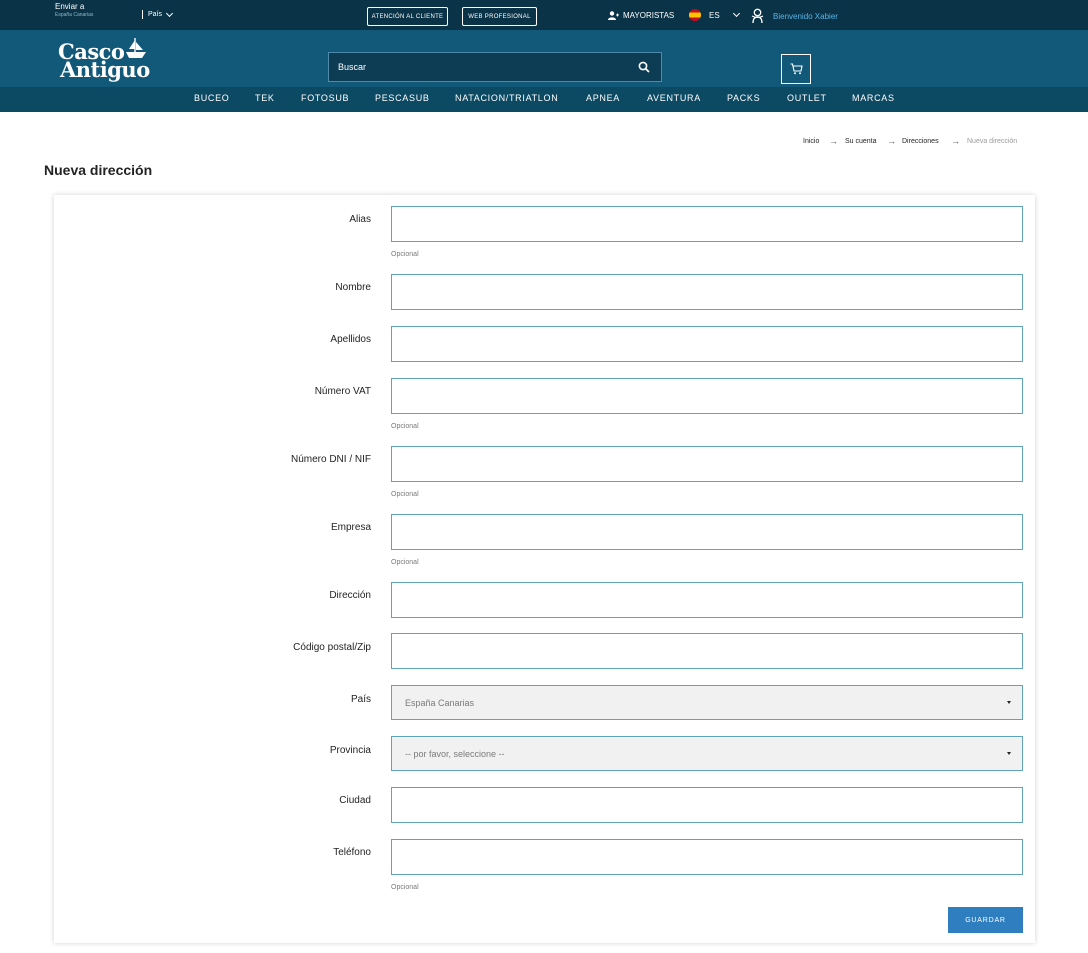 Image resolution: width=1088 pixels, height=953 pixels. What do you see at coordinates (920, 141) in the screenshot?
I see `breadcrumb-direcciones: Direcciones` at bounding box center [920, 141].